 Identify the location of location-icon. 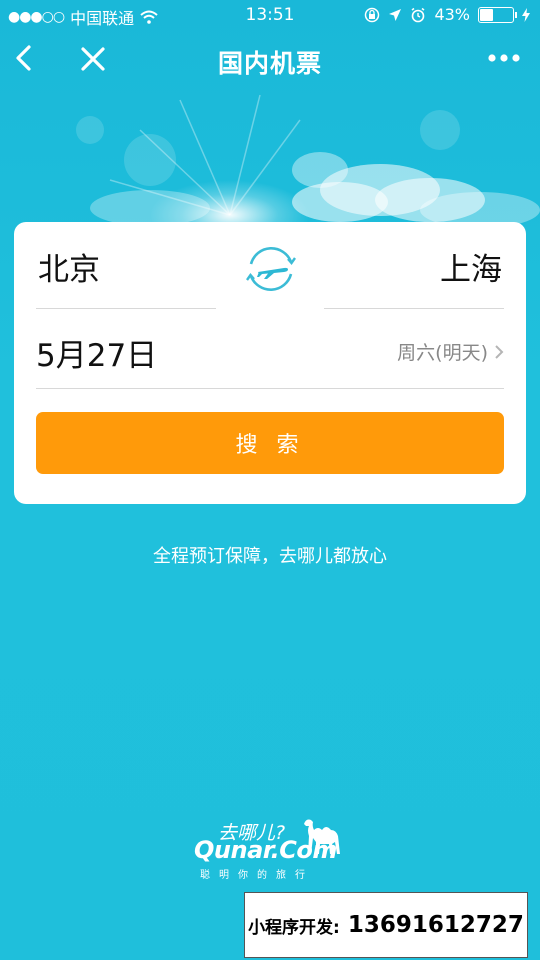
(395, 14).